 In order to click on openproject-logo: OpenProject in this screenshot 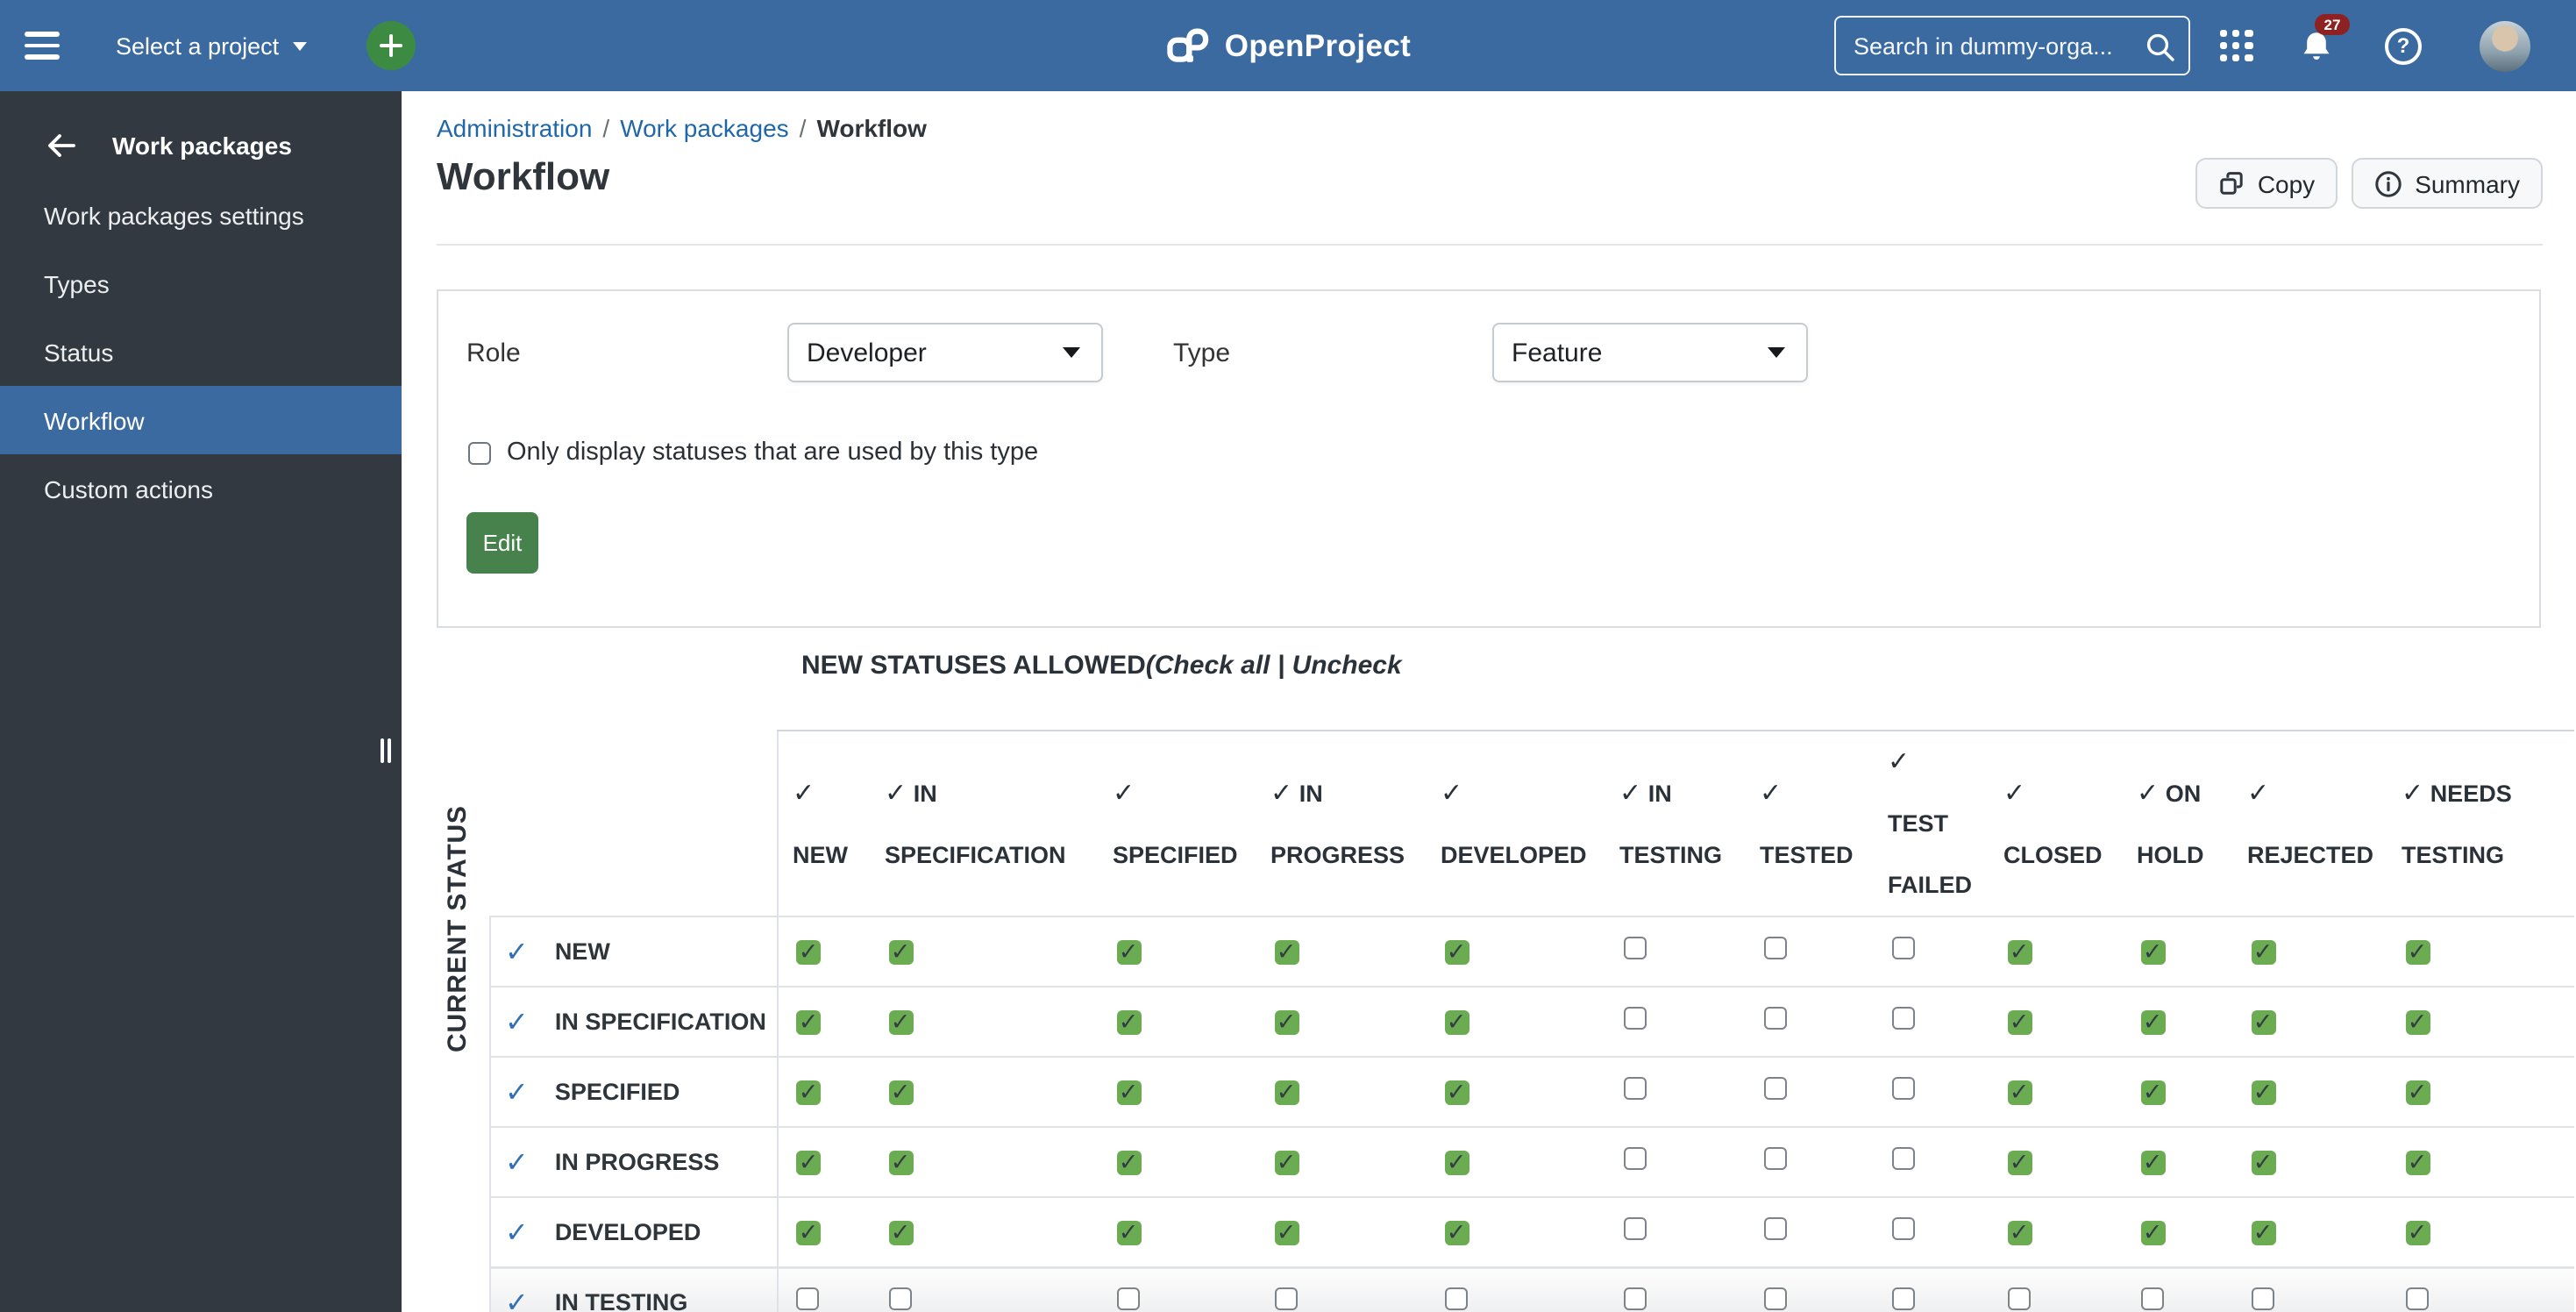, I will do `click(1288, 45)`.